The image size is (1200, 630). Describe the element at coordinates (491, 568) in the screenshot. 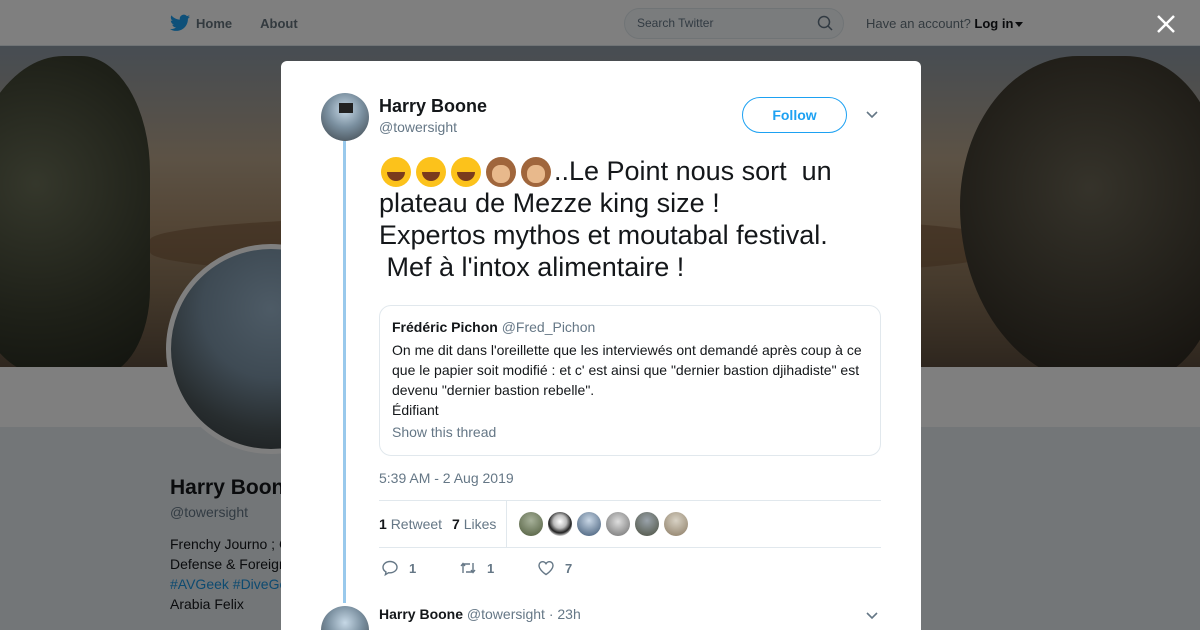

I see `retweet-action-count: 1` at that location.